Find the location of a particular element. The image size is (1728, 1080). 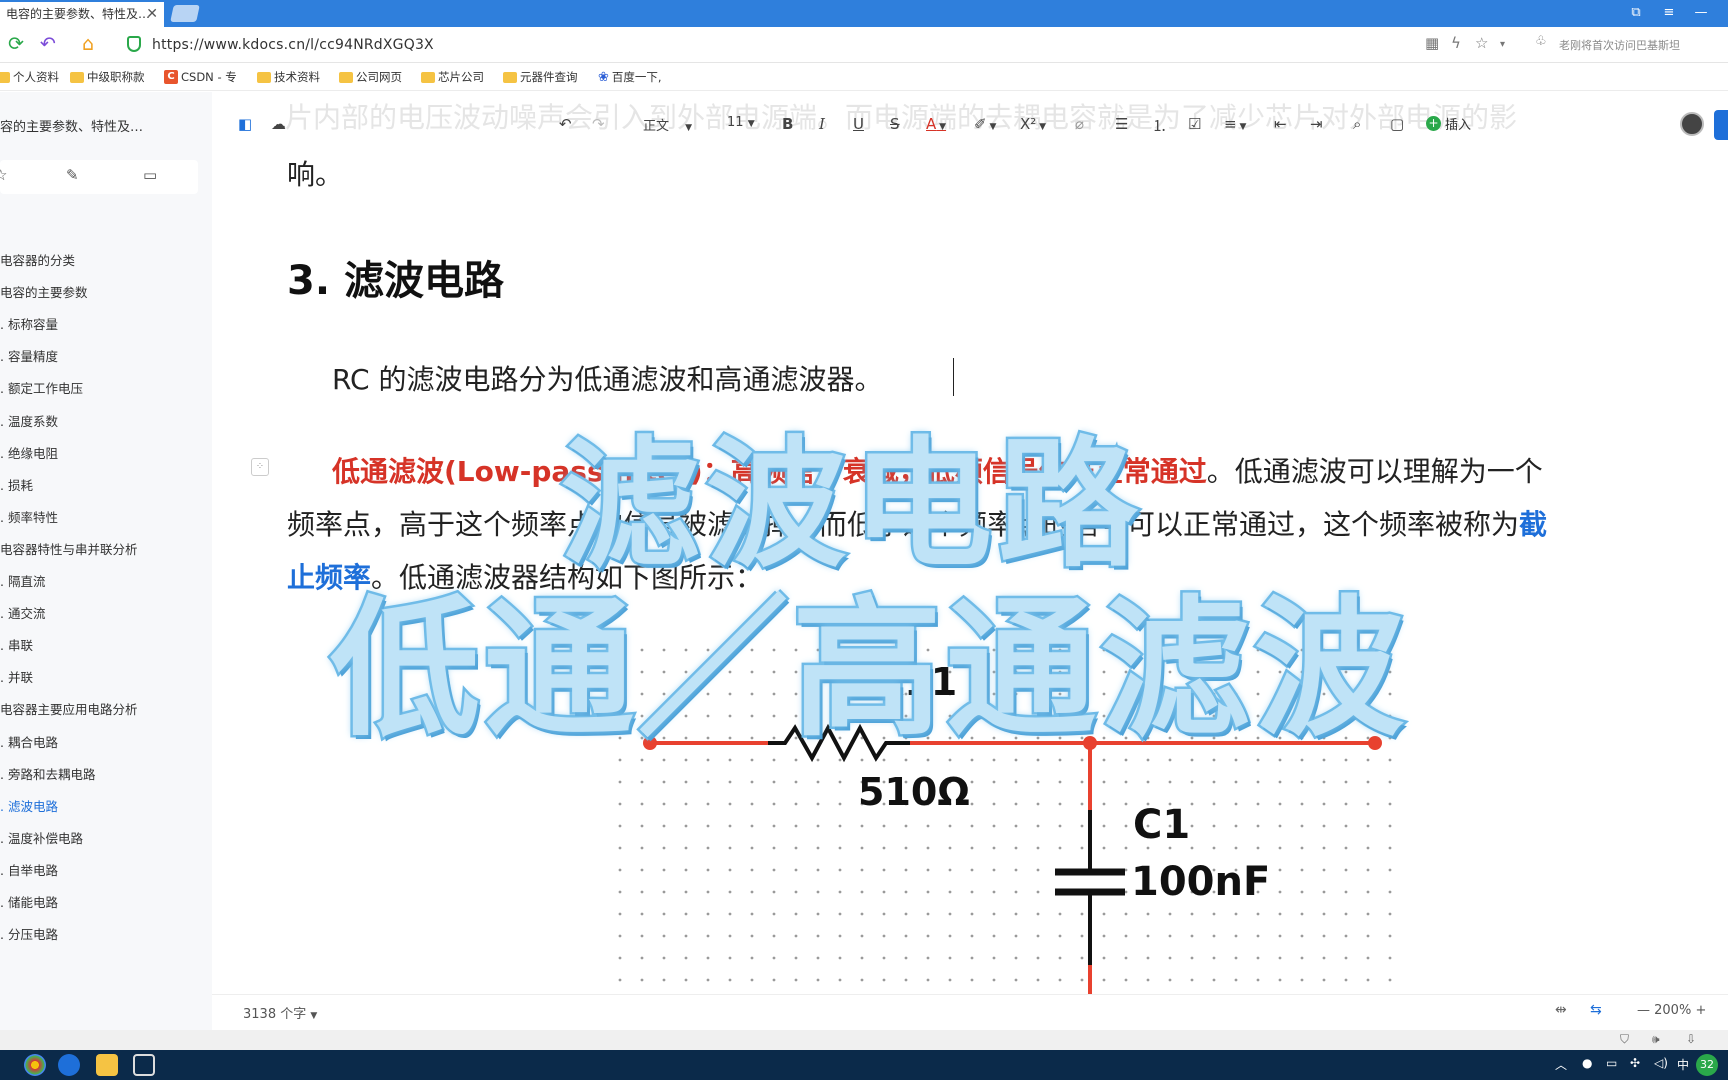

toc-item: . 滤波电路 is located at coordinates (29, 805).